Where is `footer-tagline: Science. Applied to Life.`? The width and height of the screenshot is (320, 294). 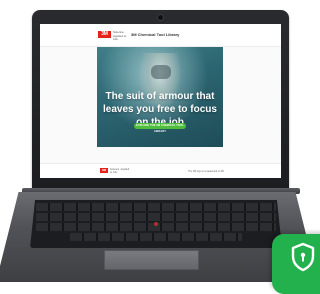
footer-tagline: Science. Applied to Life. is located at coordinates (120, 171).